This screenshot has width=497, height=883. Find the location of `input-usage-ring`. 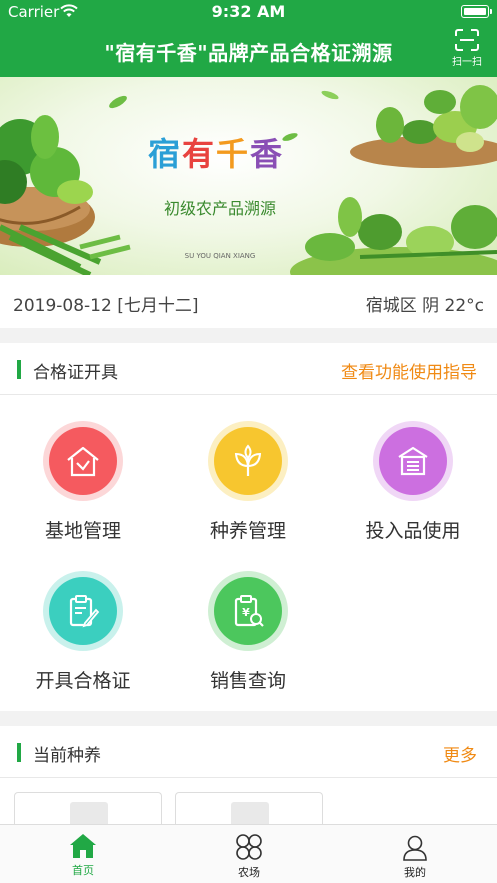

input-usage-ring is located at coordinates (413, 461).